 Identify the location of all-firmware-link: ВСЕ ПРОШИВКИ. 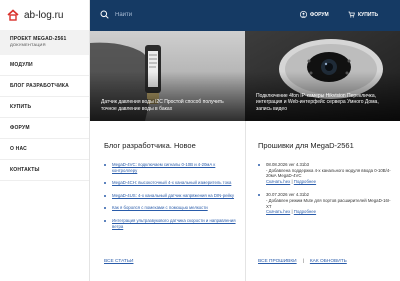
(277, 261).